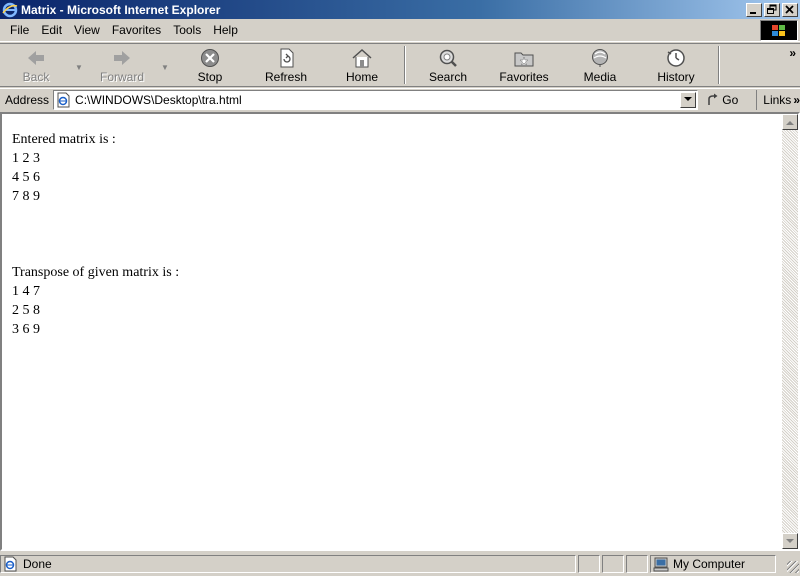  I want to click on refresh-button: Refresh, so click(286, 65).